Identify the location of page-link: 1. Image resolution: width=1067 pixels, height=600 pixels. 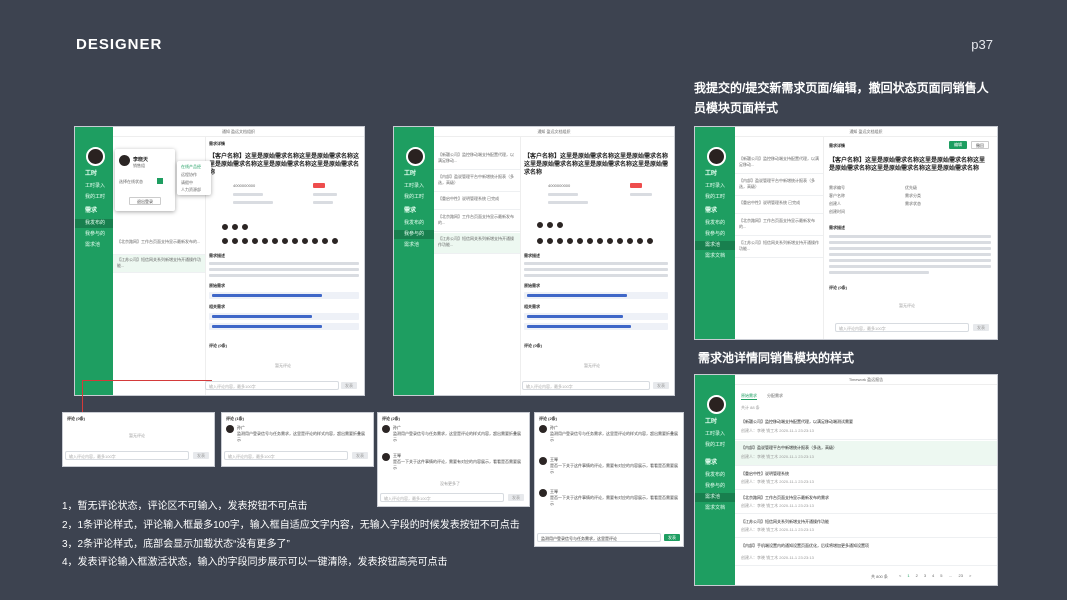
(908, 575).